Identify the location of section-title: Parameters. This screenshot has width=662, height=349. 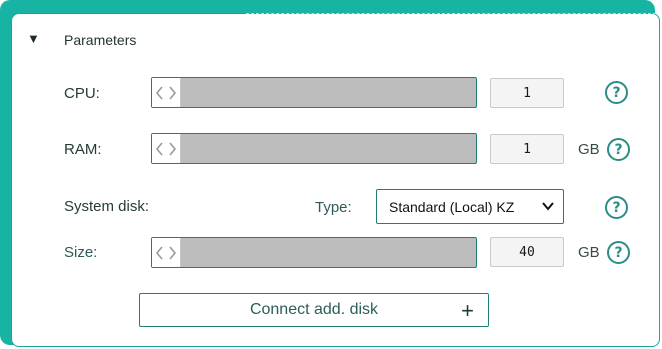
(100, 40).